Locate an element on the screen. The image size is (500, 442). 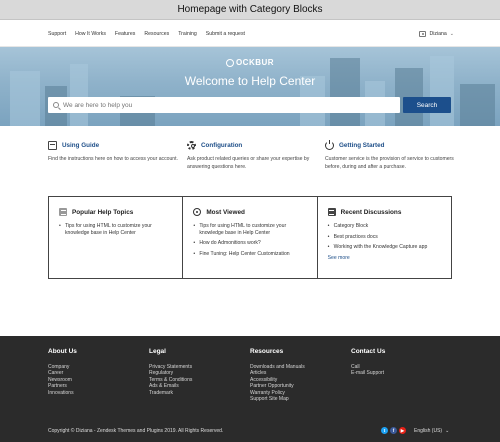
footer-link: E-mail Support is located at coordinates (396, 373).